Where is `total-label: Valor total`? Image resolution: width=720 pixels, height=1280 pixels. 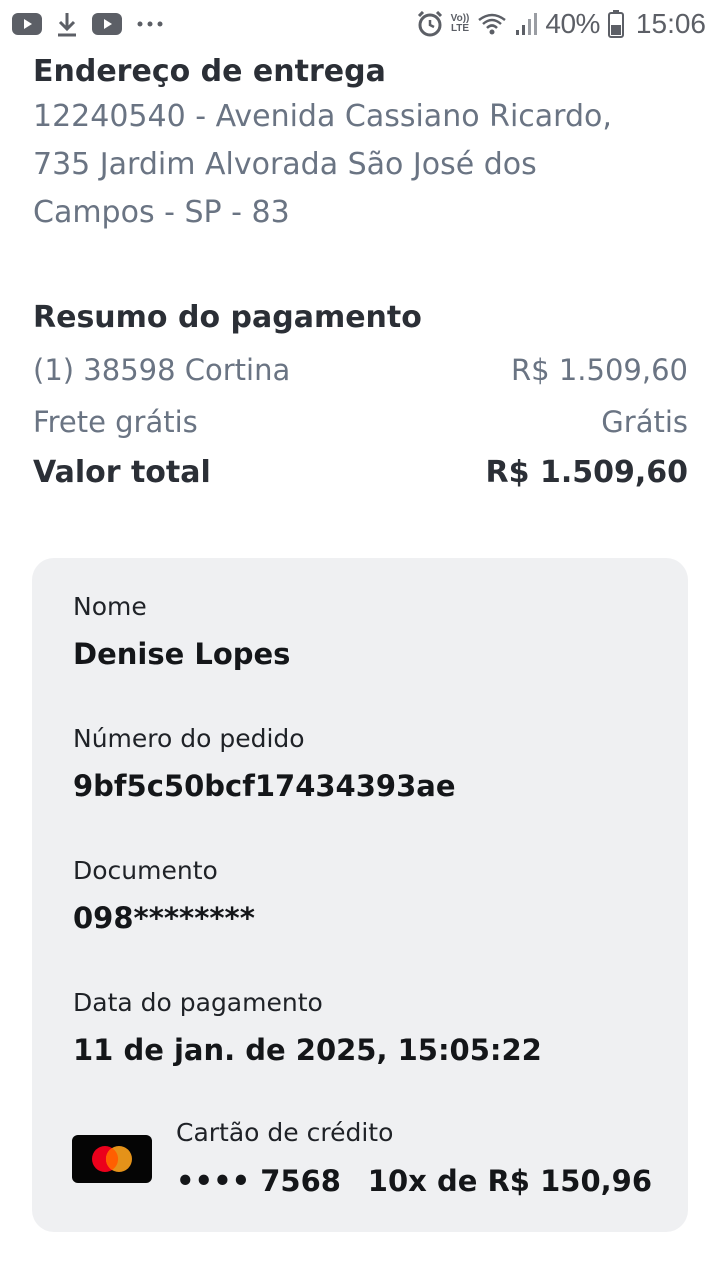
total-label: Valor total is located at coordinates (122, 472).